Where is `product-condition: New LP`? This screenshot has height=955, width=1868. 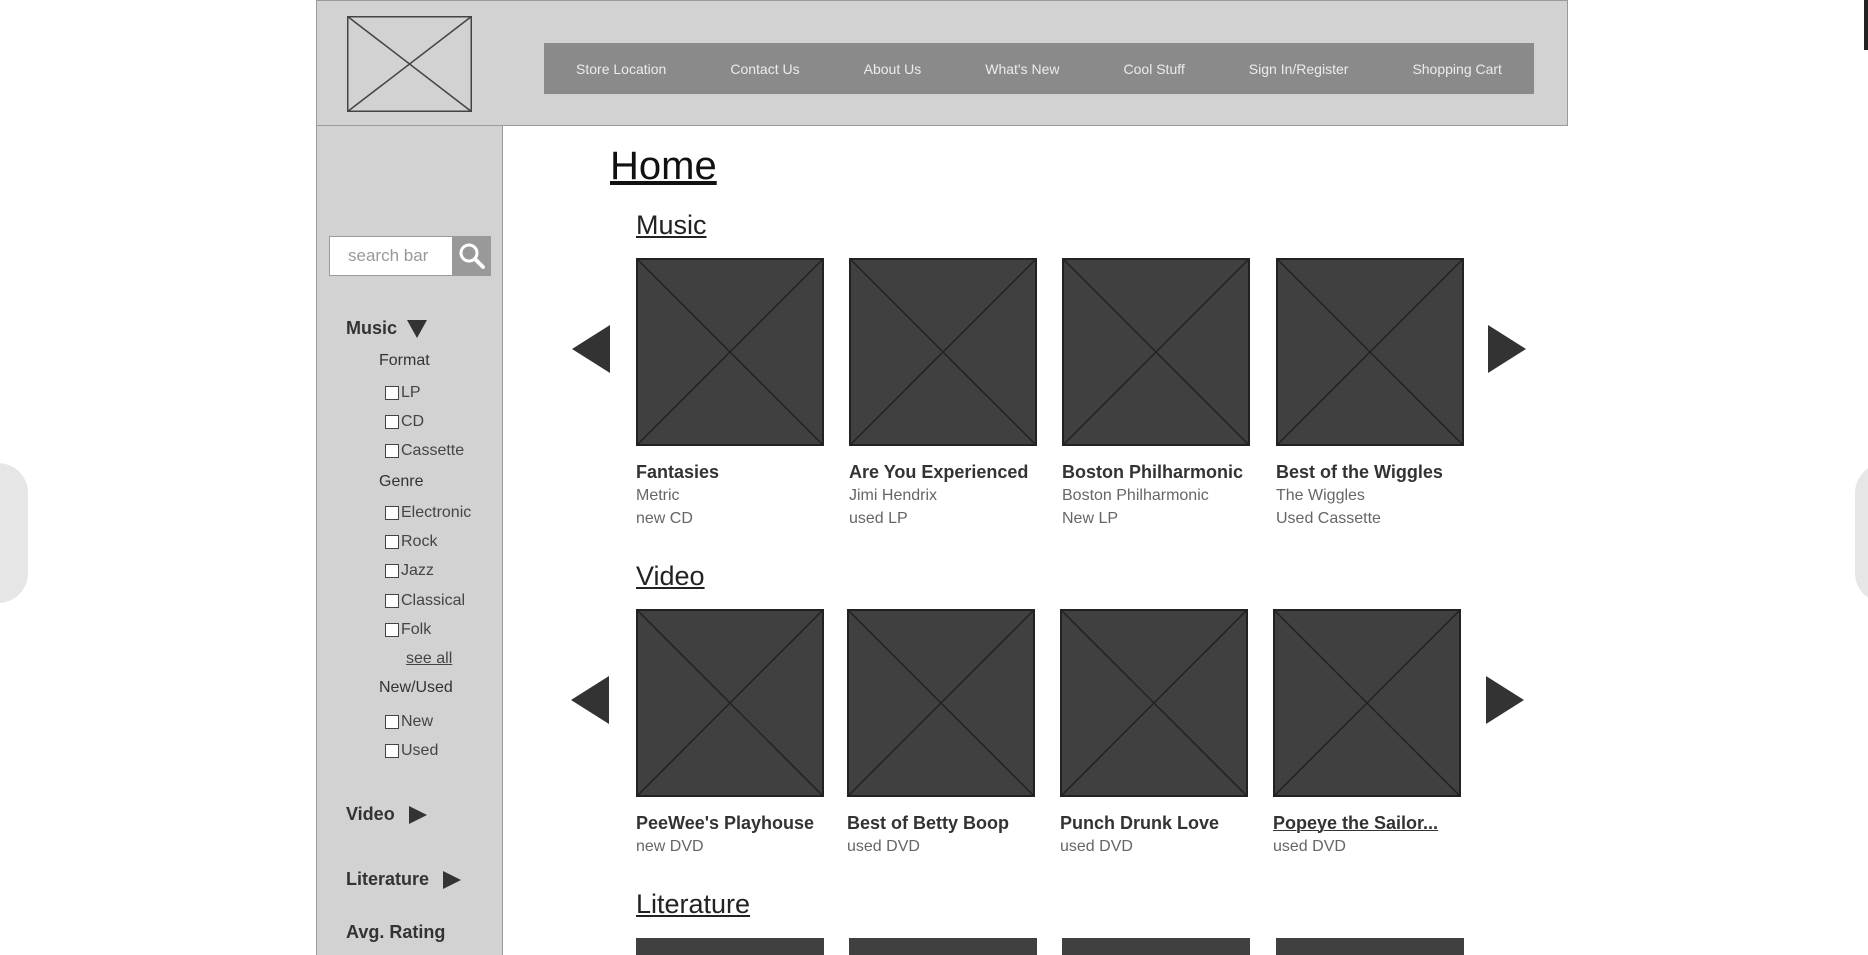
product-condition: New LP is located at coordinates (1090, 518).